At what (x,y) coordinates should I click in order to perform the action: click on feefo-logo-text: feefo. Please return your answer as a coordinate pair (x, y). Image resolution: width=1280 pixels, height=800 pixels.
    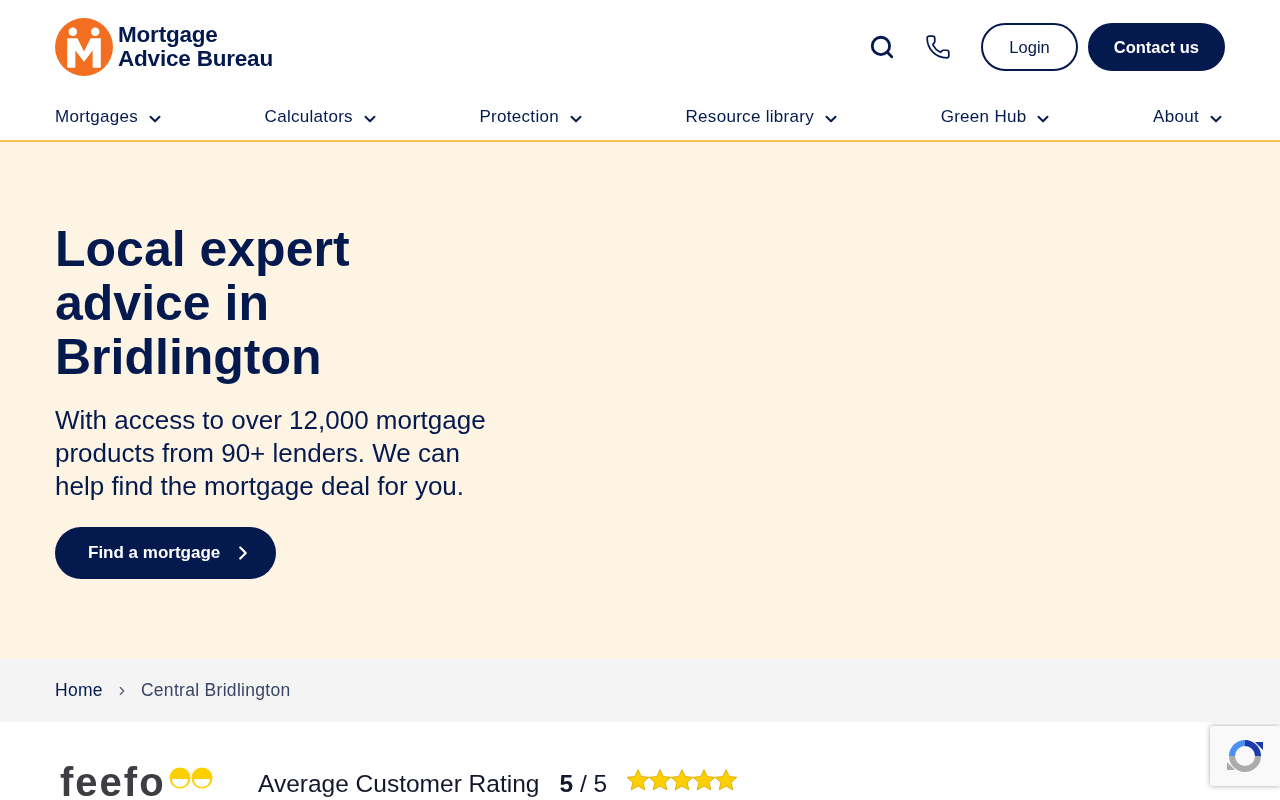
    Looking at the image, I should click on (113, 782).